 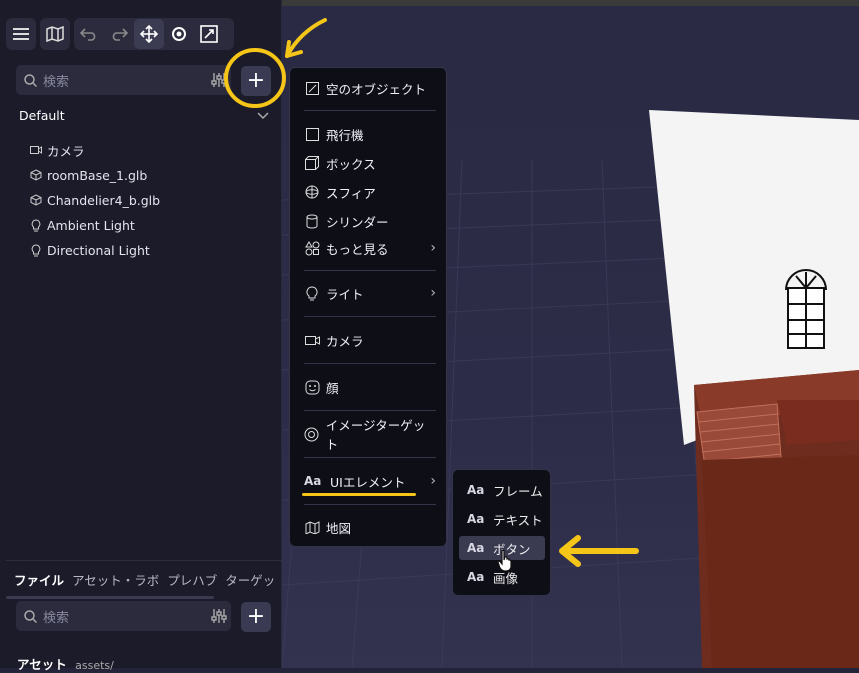 What do you see at coordinates (110, 597) in the screenshot?
I see `tab-scrollbar` at bounding box center [110, 597].